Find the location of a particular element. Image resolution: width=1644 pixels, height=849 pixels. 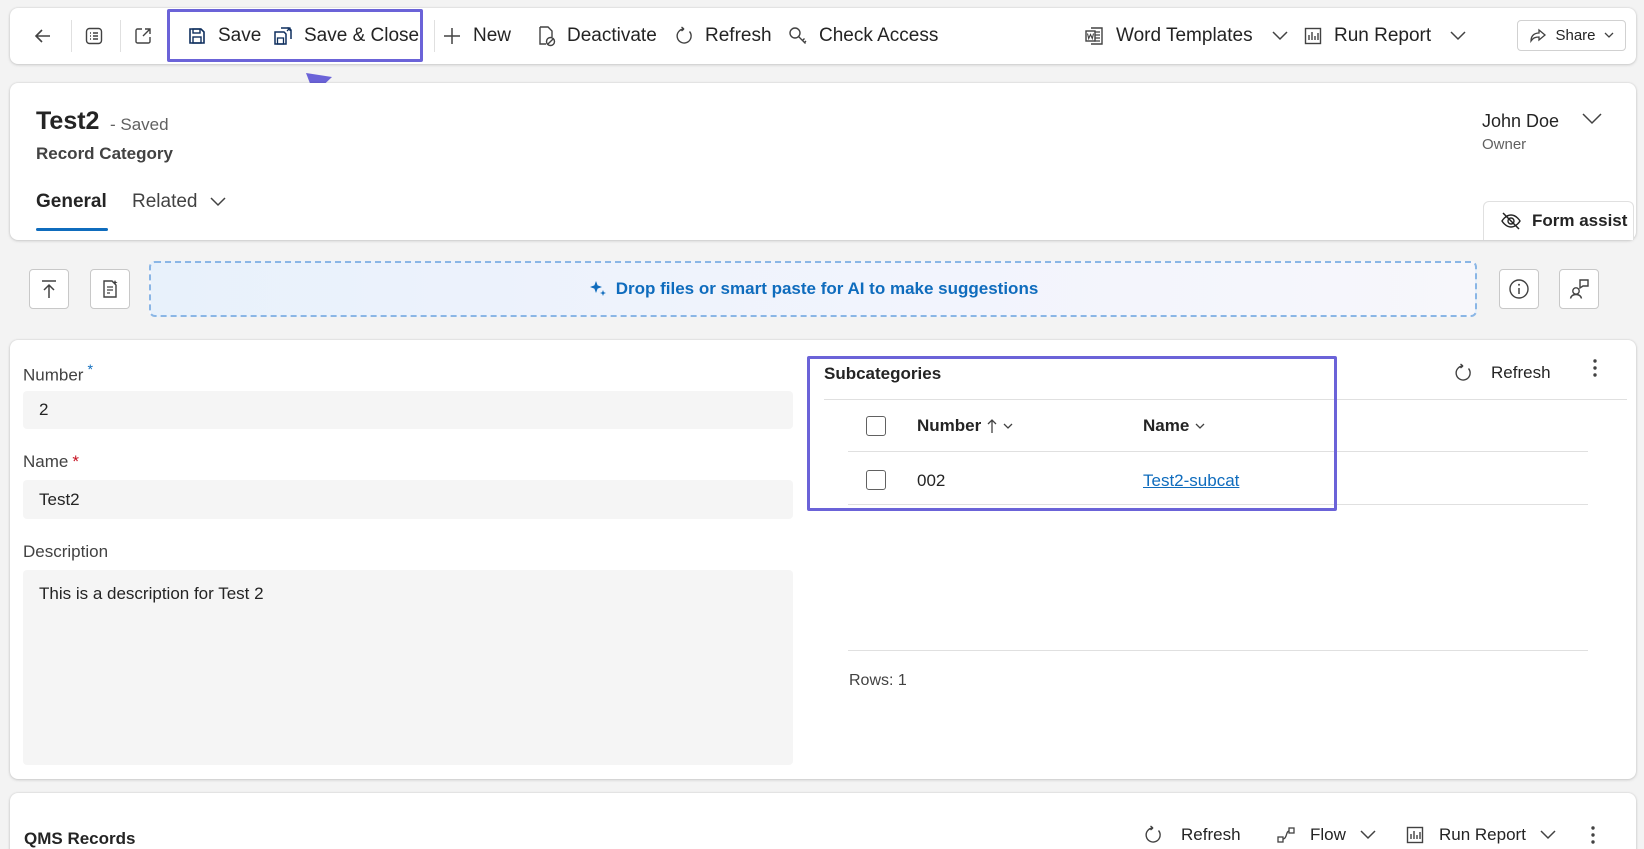

list-icon is located at coordinates (94, 36).